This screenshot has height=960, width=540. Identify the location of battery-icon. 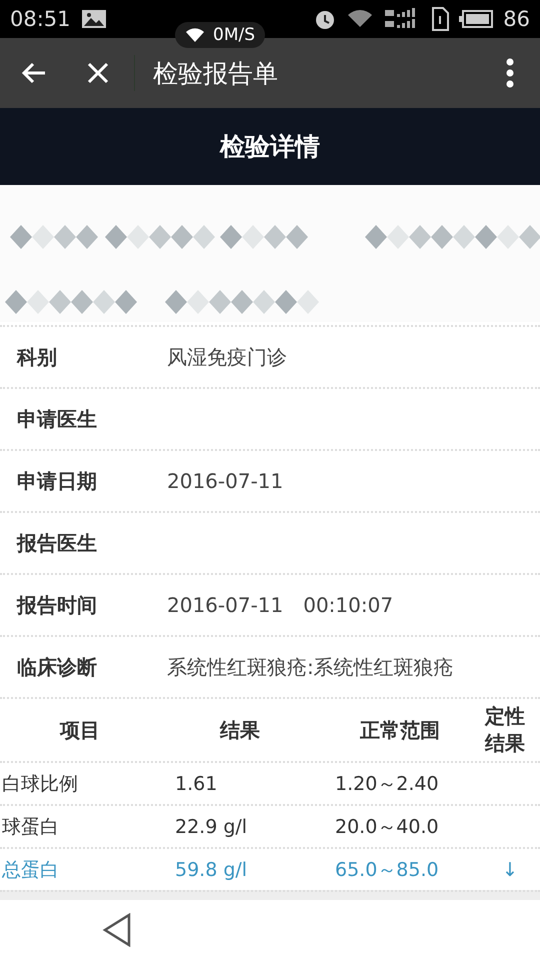
(476, 19).